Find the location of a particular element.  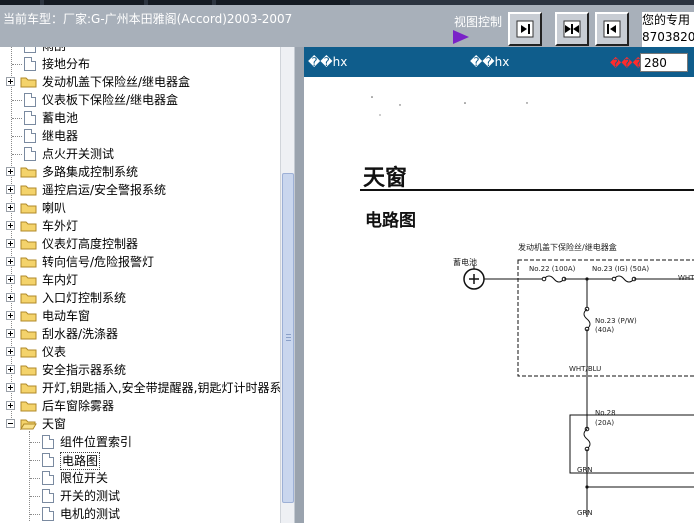

toolbar-label-left: ��hx is located at coordinates (327, 62).